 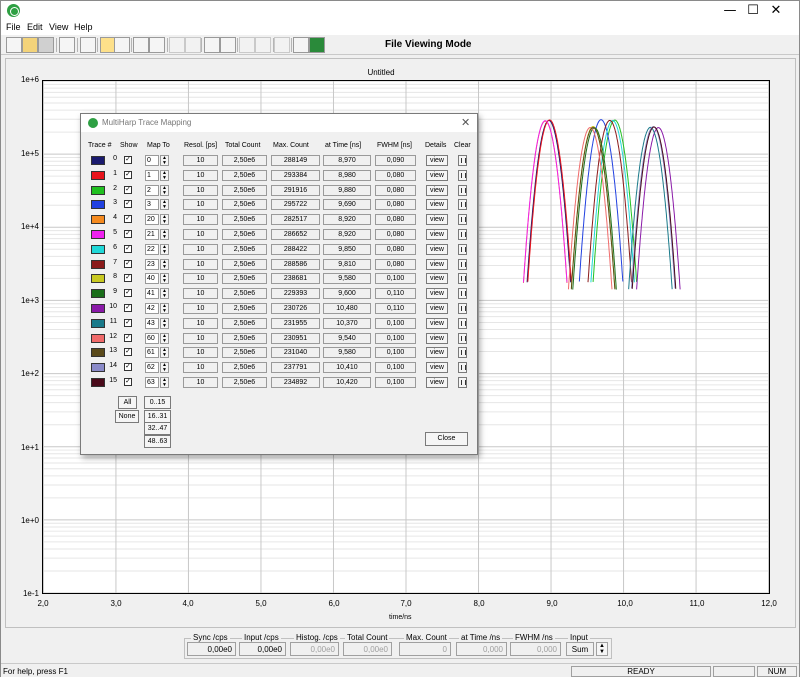 I want to click on map-to-field: 3, so click(x=152, y=204).